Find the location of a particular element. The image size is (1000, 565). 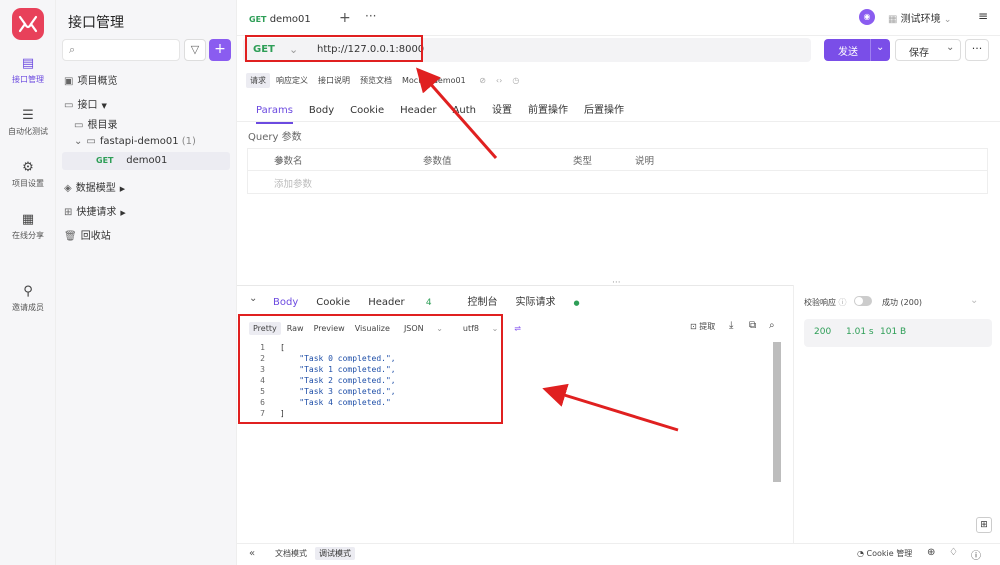

env-status-button: ◉ is located at coordinates (867, 17).